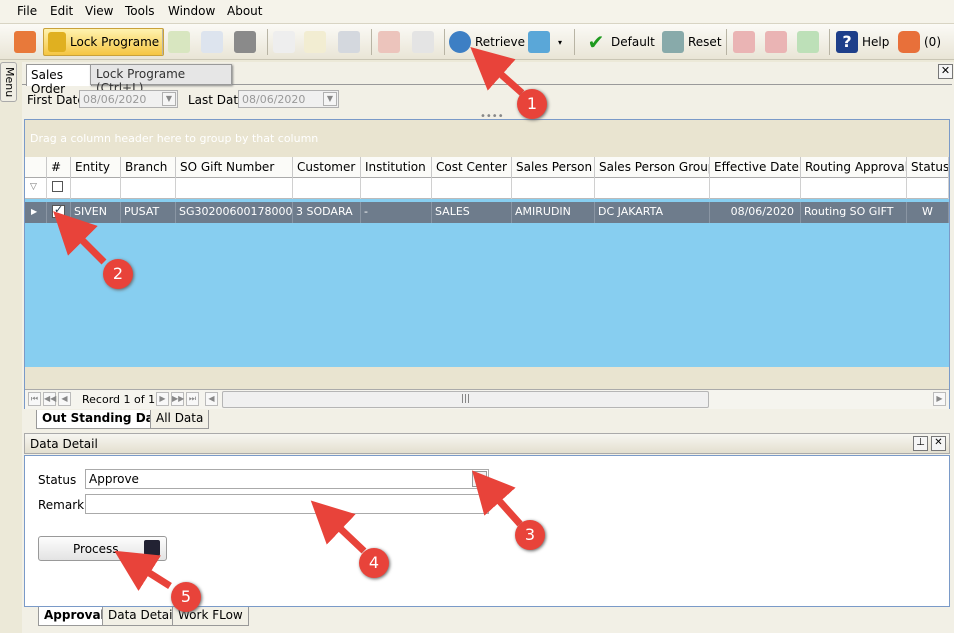 The height and width of the screenshot is (633, 954). I want to click on column-header-customer: Customer, so click(327, 167).